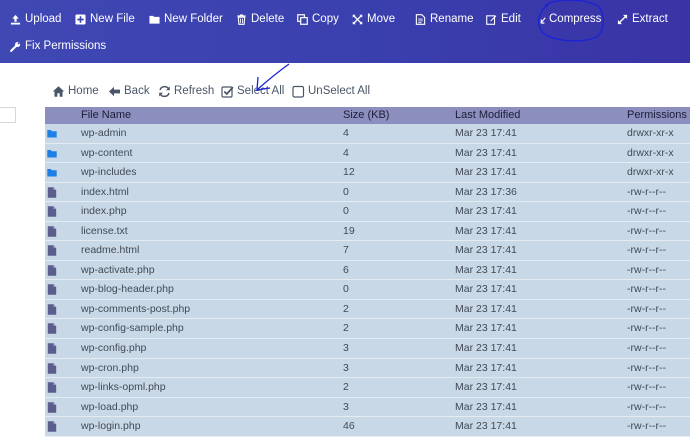 This screenshot has height=437, width=690. I want to click on upload-button: Upload, so click(35, 19).